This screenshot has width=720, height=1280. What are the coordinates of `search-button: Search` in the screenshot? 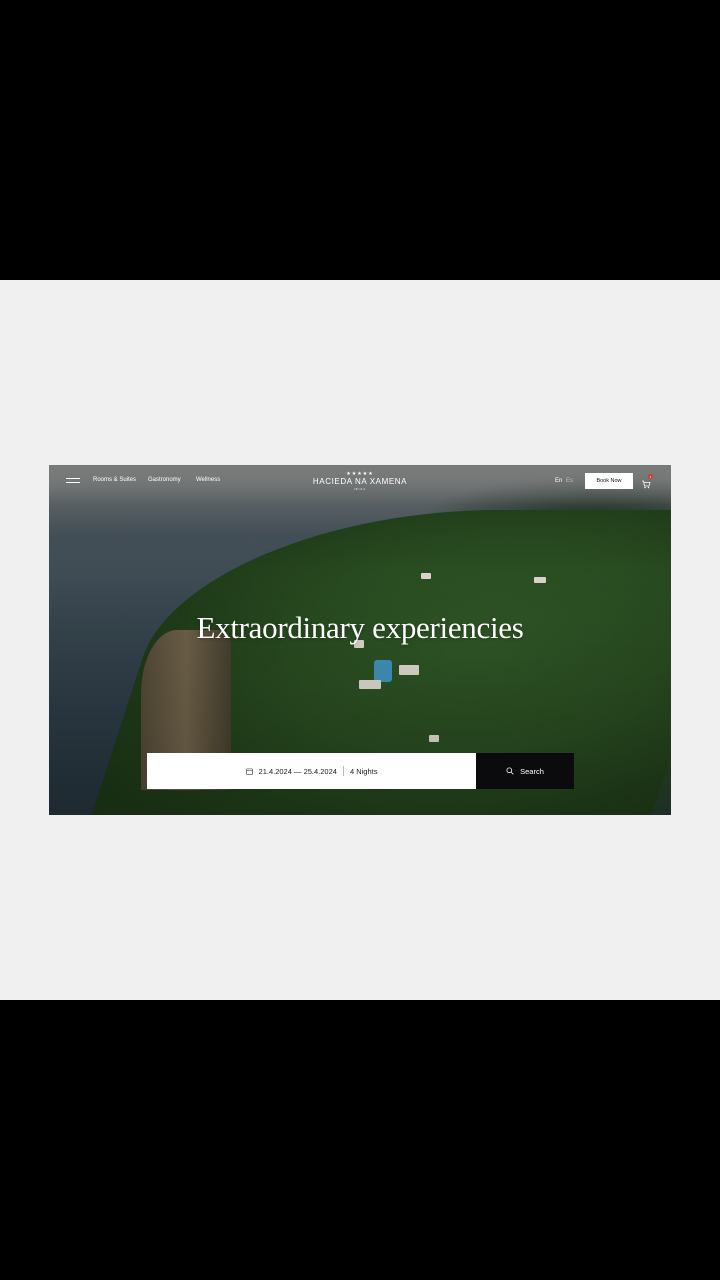 It's located at (525, 771).